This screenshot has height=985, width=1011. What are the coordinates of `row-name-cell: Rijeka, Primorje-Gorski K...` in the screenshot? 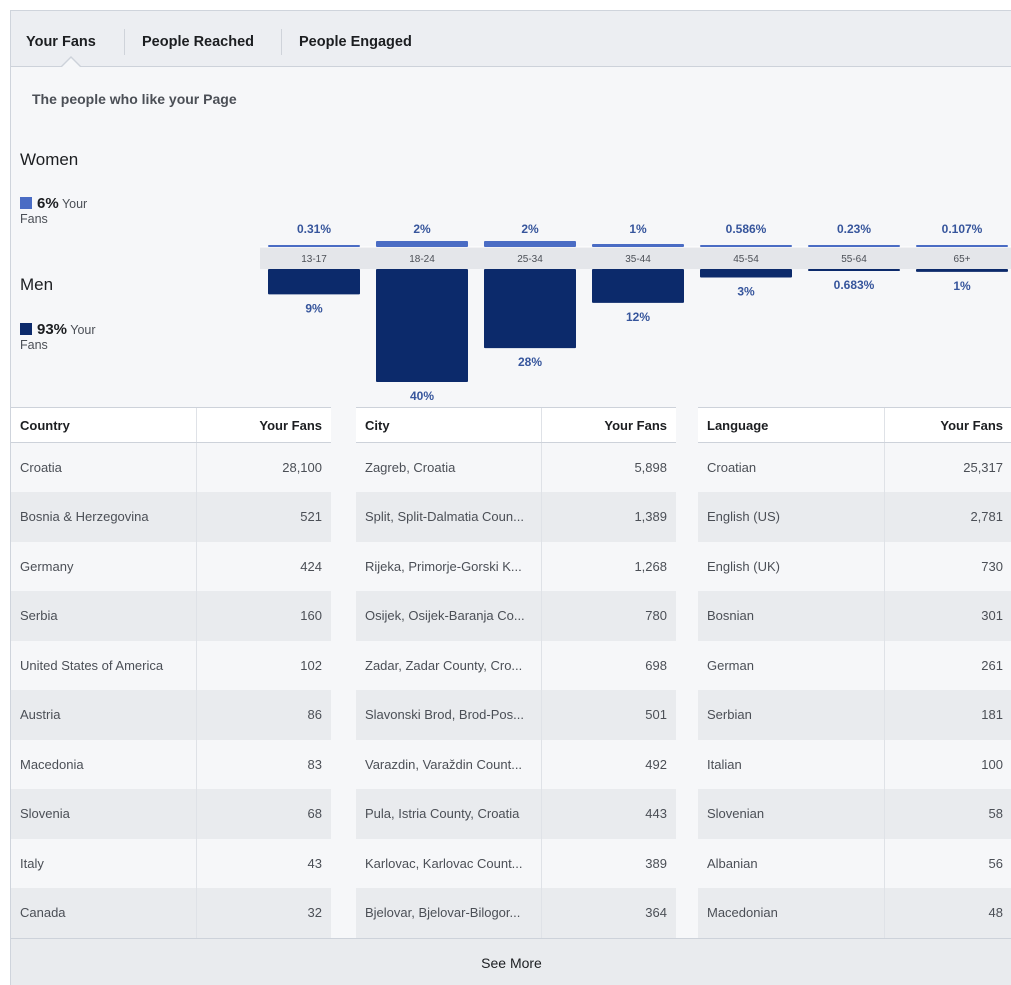 It's located at (448, 566).